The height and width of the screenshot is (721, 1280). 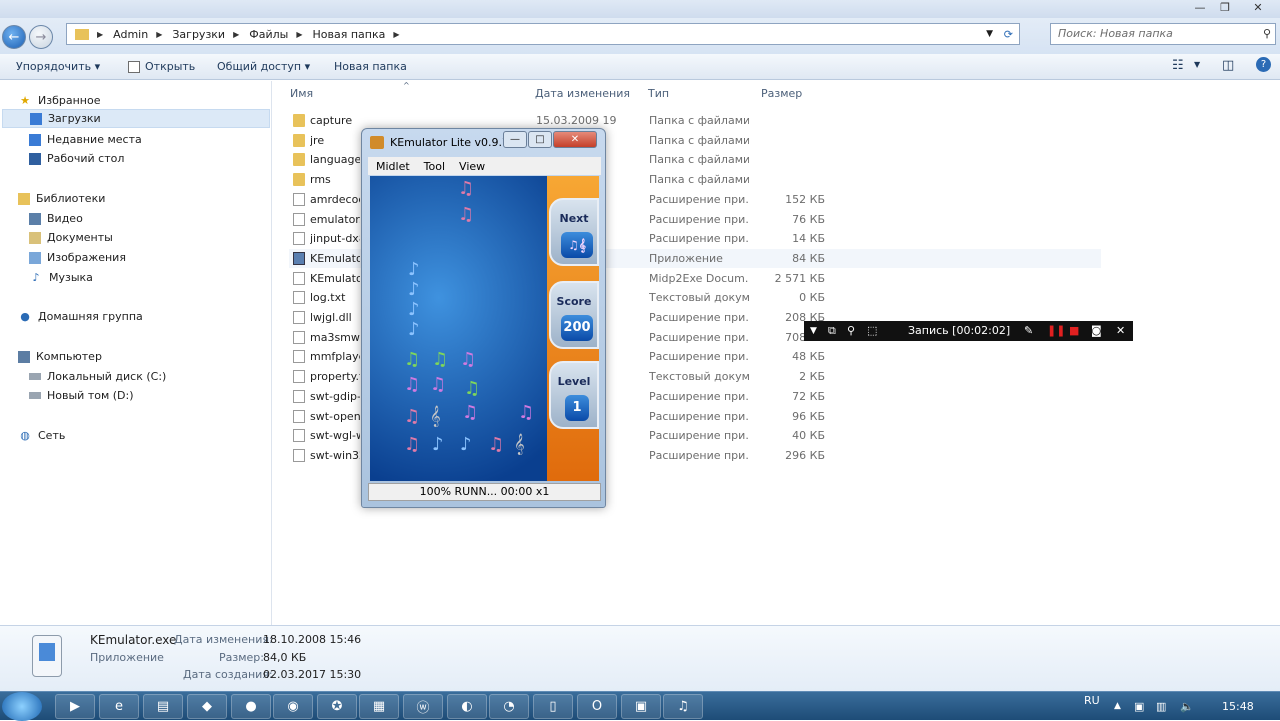 What do you see at coordinates (41, 435) in the screenshot?
I see `sidebar-item-network: ◍ Сеть` at bounding box center [41, 435].